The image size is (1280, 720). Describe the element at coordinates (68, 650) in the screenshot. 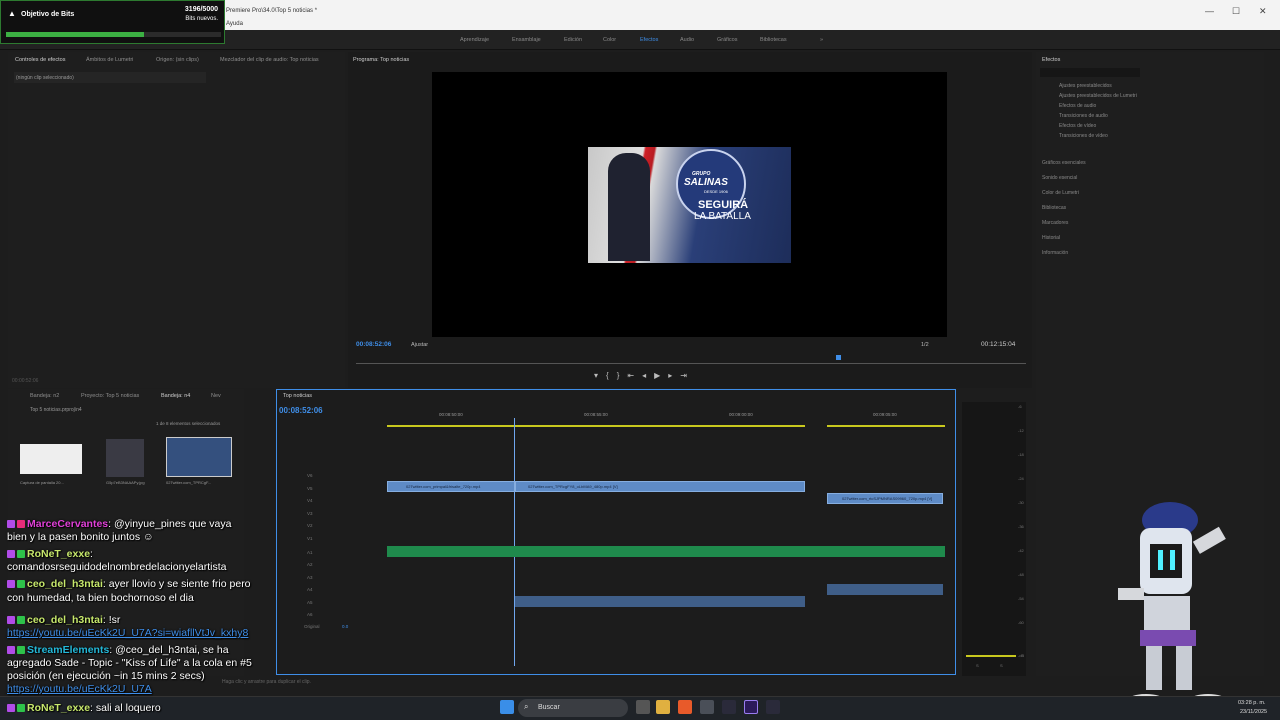

I see `chat-username: StreamElements` at that location.